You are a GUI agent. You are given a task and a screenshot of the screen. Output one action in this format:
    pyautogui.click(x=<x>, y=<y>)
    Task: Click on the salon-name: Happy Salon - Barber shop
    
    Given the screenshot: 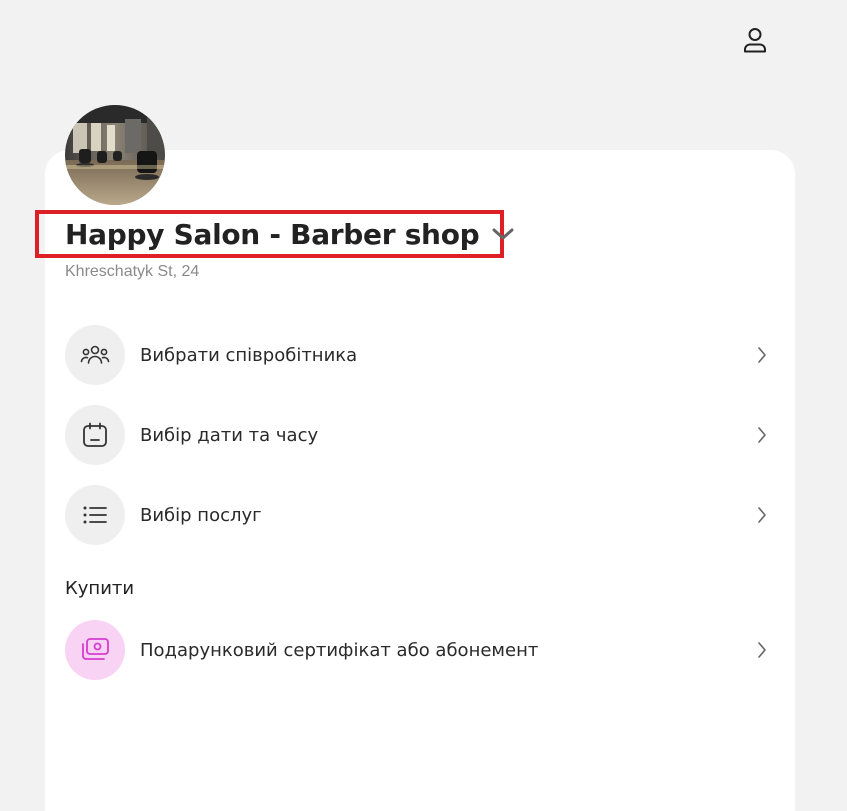 What is the action you would take?
    pyautogui.click(x=272, y=234)
    